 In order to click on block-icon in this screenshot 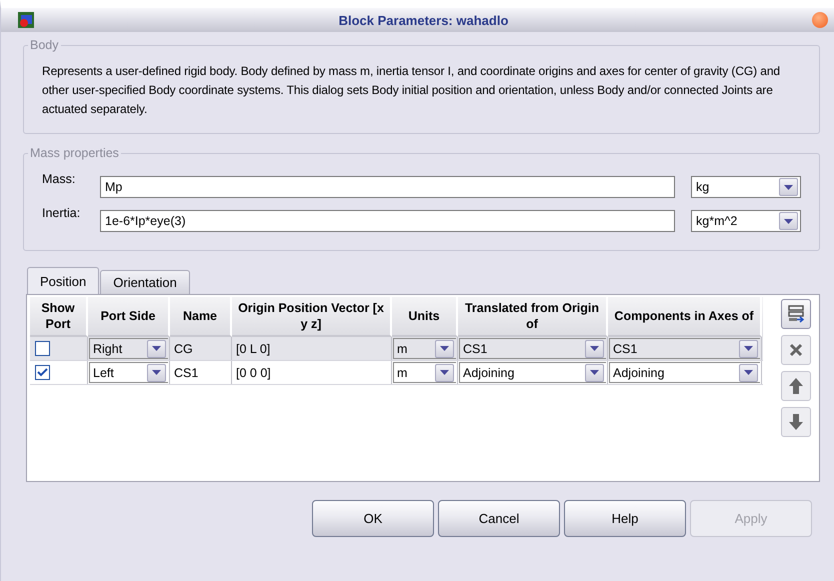, I will do `click(26, 20)`.